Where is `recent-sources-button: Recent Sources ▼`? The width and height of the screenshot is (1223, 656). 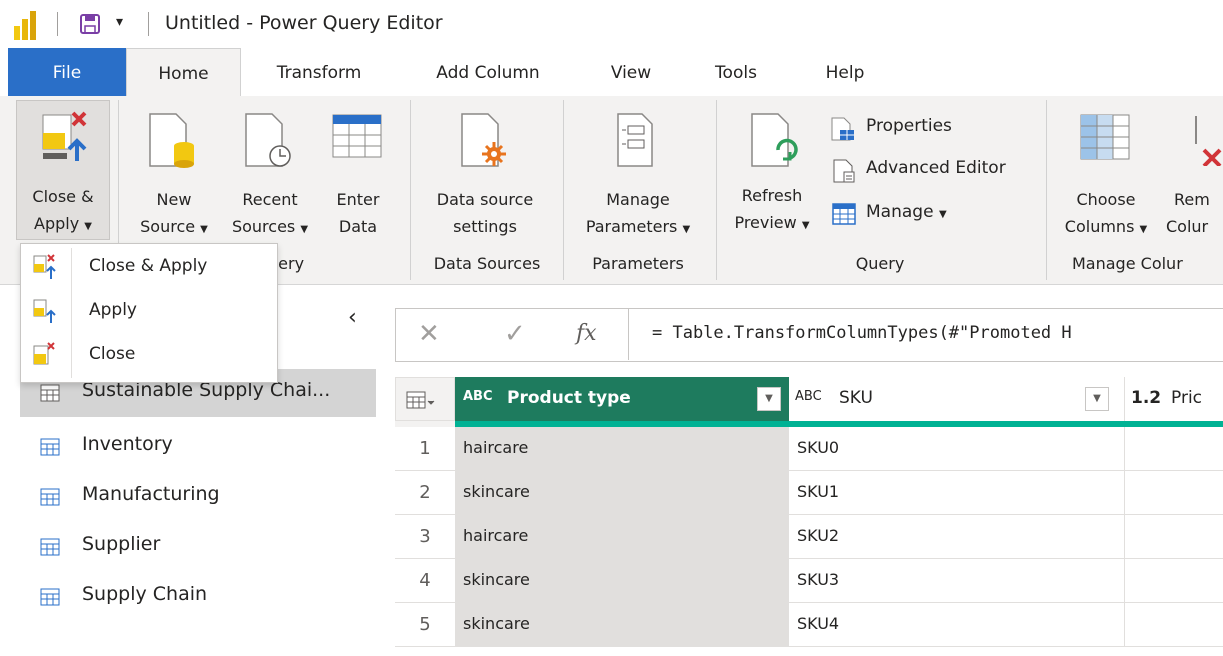
recent-sources-button: Recent Sources ▼ is located at coordinates (270, 169).